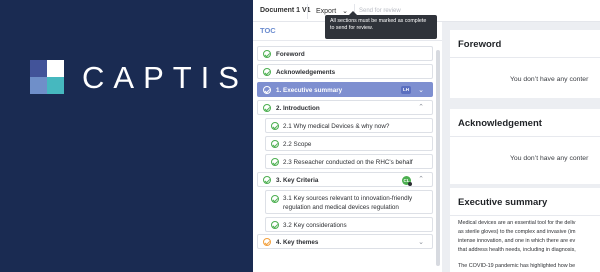 The width and height of the screenshot is (600, 272). I want to click on toc-item-label: 3. Key Criteria, so click(297, 180).